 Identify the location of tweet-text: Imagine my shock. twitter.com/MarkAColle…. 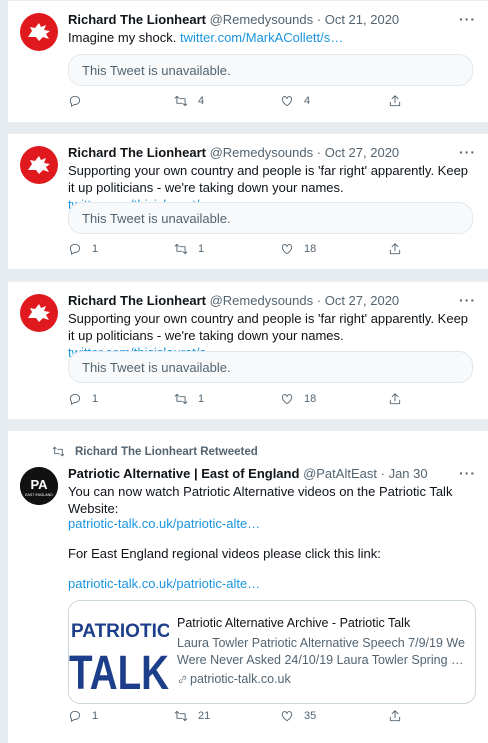
(206, 37).